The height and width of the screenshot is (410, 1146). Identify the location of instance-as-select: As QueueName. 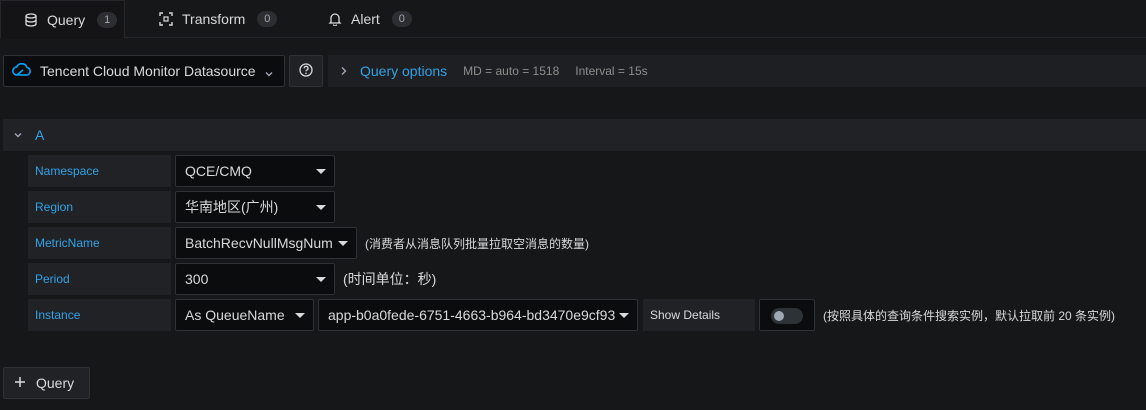
(244, 315).